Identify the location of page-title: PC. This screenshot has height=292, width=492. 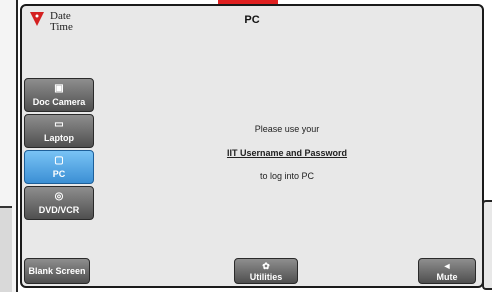
(252, 20).